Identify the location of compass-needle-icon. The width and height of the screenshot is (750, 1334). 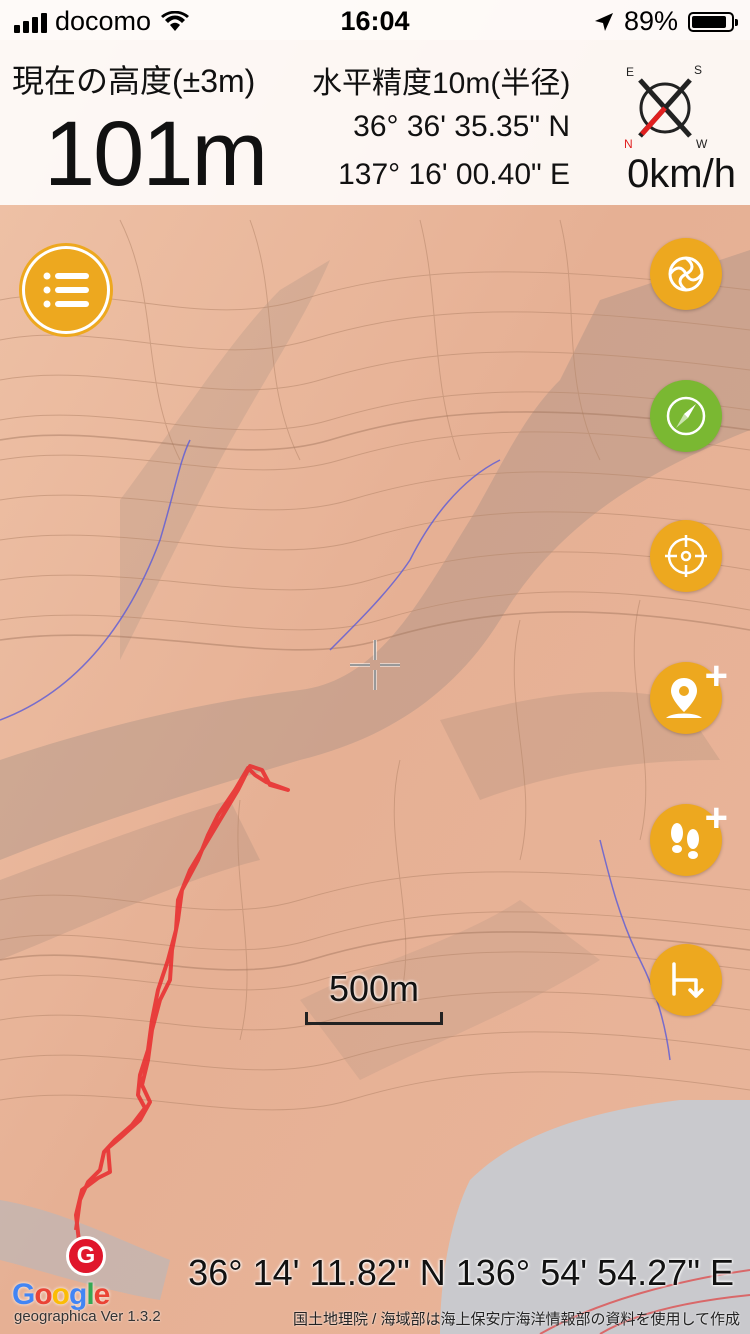
(686, 416).